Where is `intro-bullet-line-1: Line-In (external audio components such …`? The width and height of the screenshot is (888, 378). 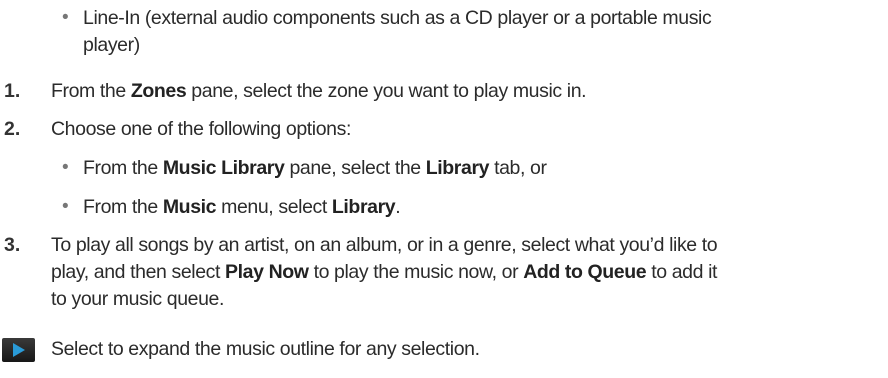
intro-bullet-line-1: Line-In (external audio components such … is located at coordinates (397, 18).